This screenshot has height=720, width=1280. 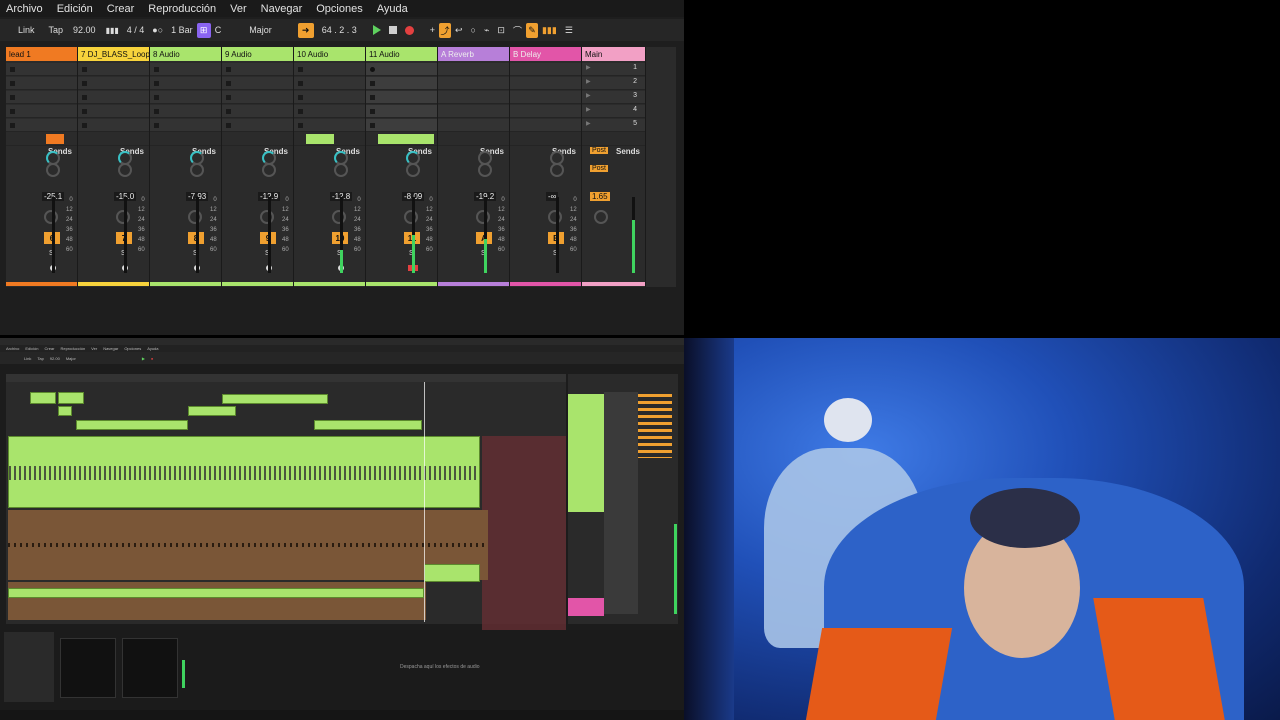 I want to click on scene-number: 5, so click(x=635, y=123).